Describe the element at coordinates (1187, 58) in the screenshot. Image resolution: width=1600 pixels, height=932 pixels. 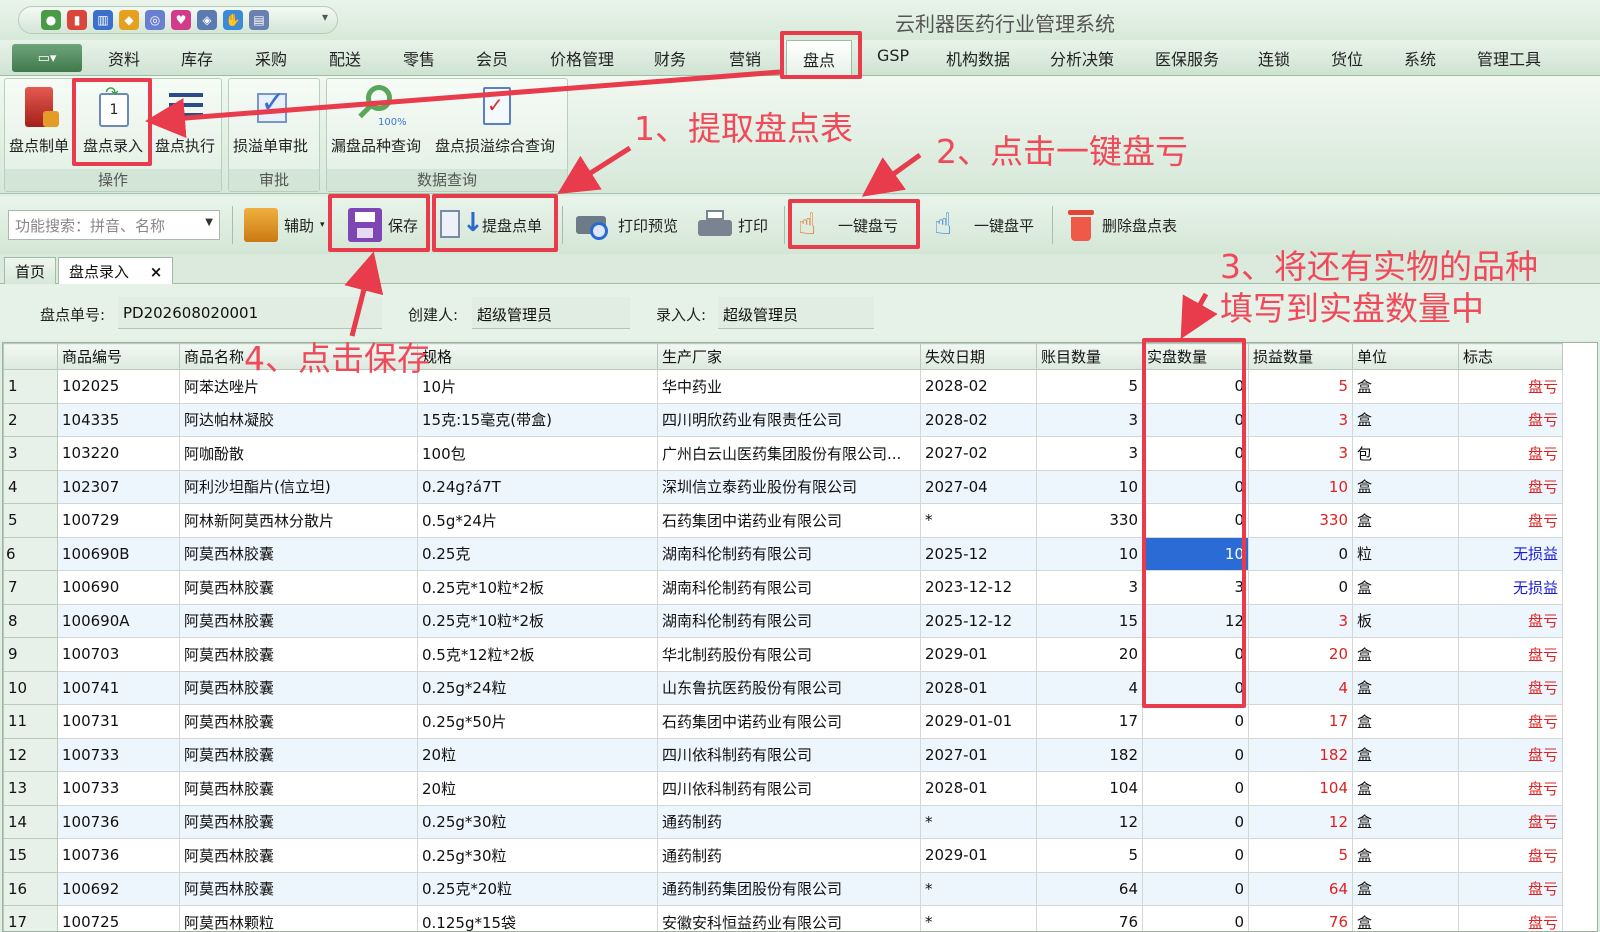
I see `menu-medical-insurance: 医保服务` at that location.